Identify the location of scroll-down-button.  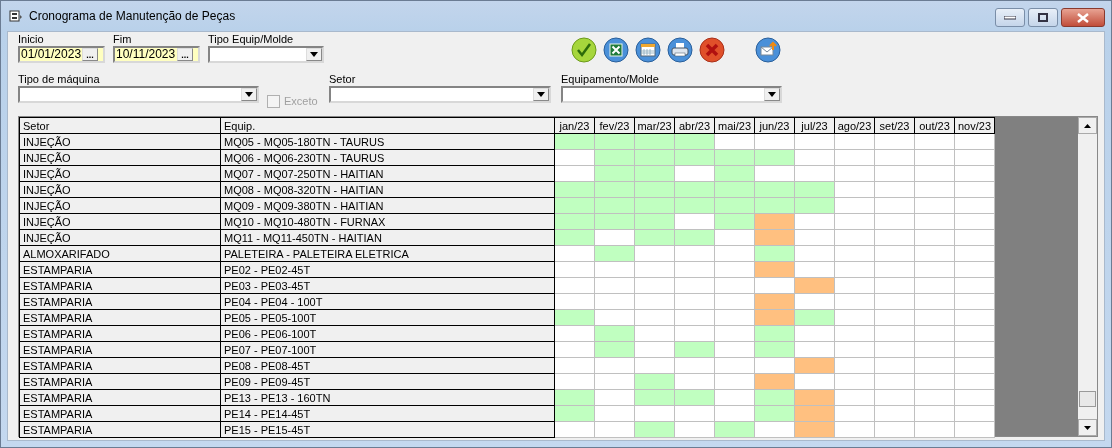
(1087, 427).